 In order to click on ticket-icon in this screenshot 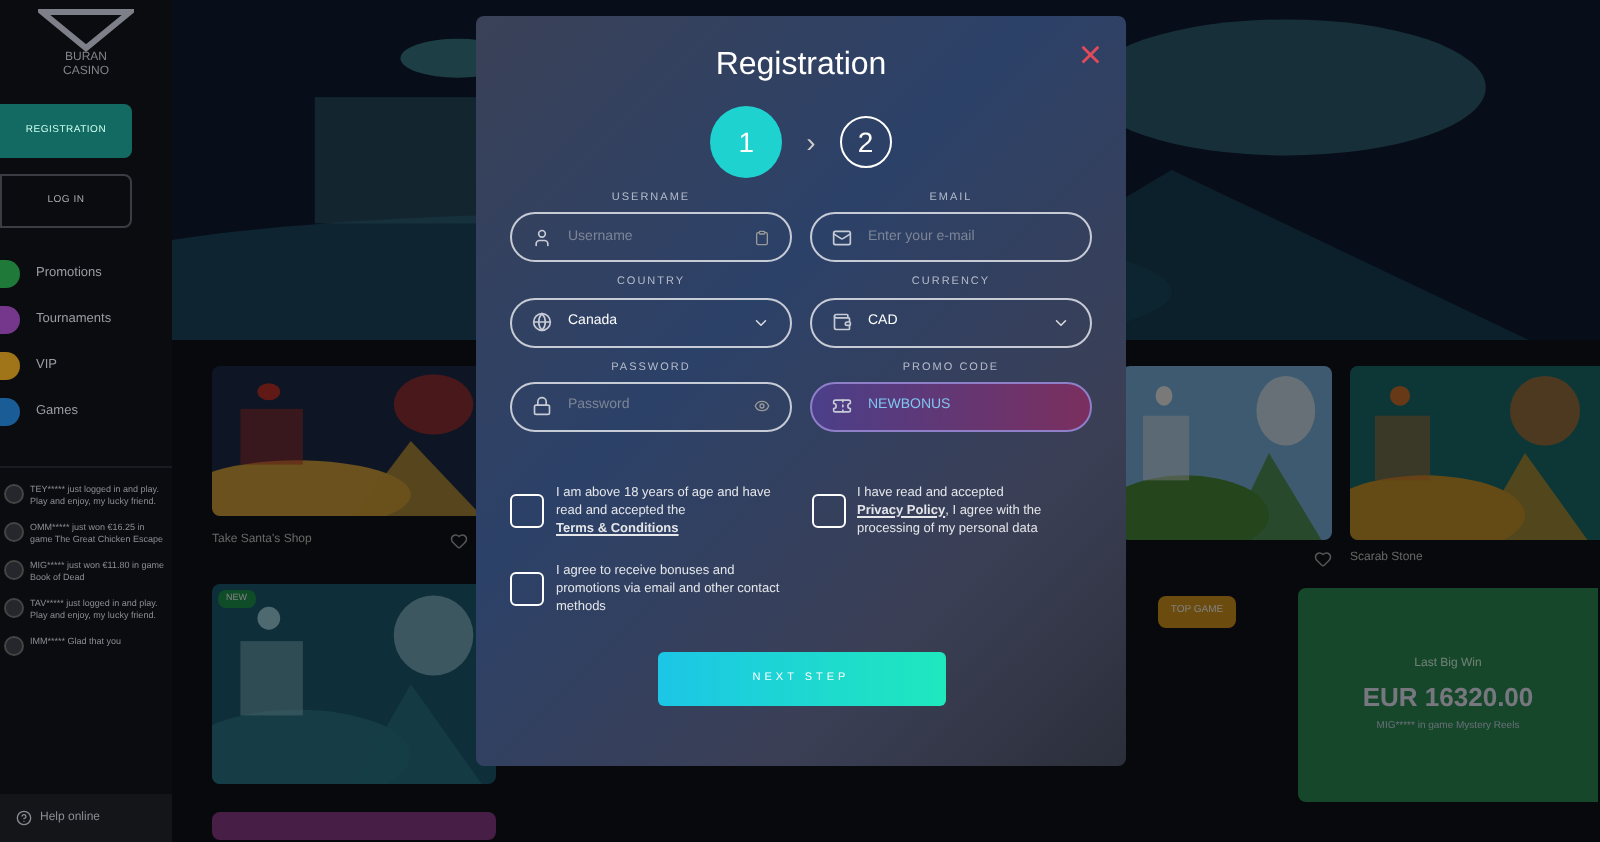, I will do `click(842, 406)`.